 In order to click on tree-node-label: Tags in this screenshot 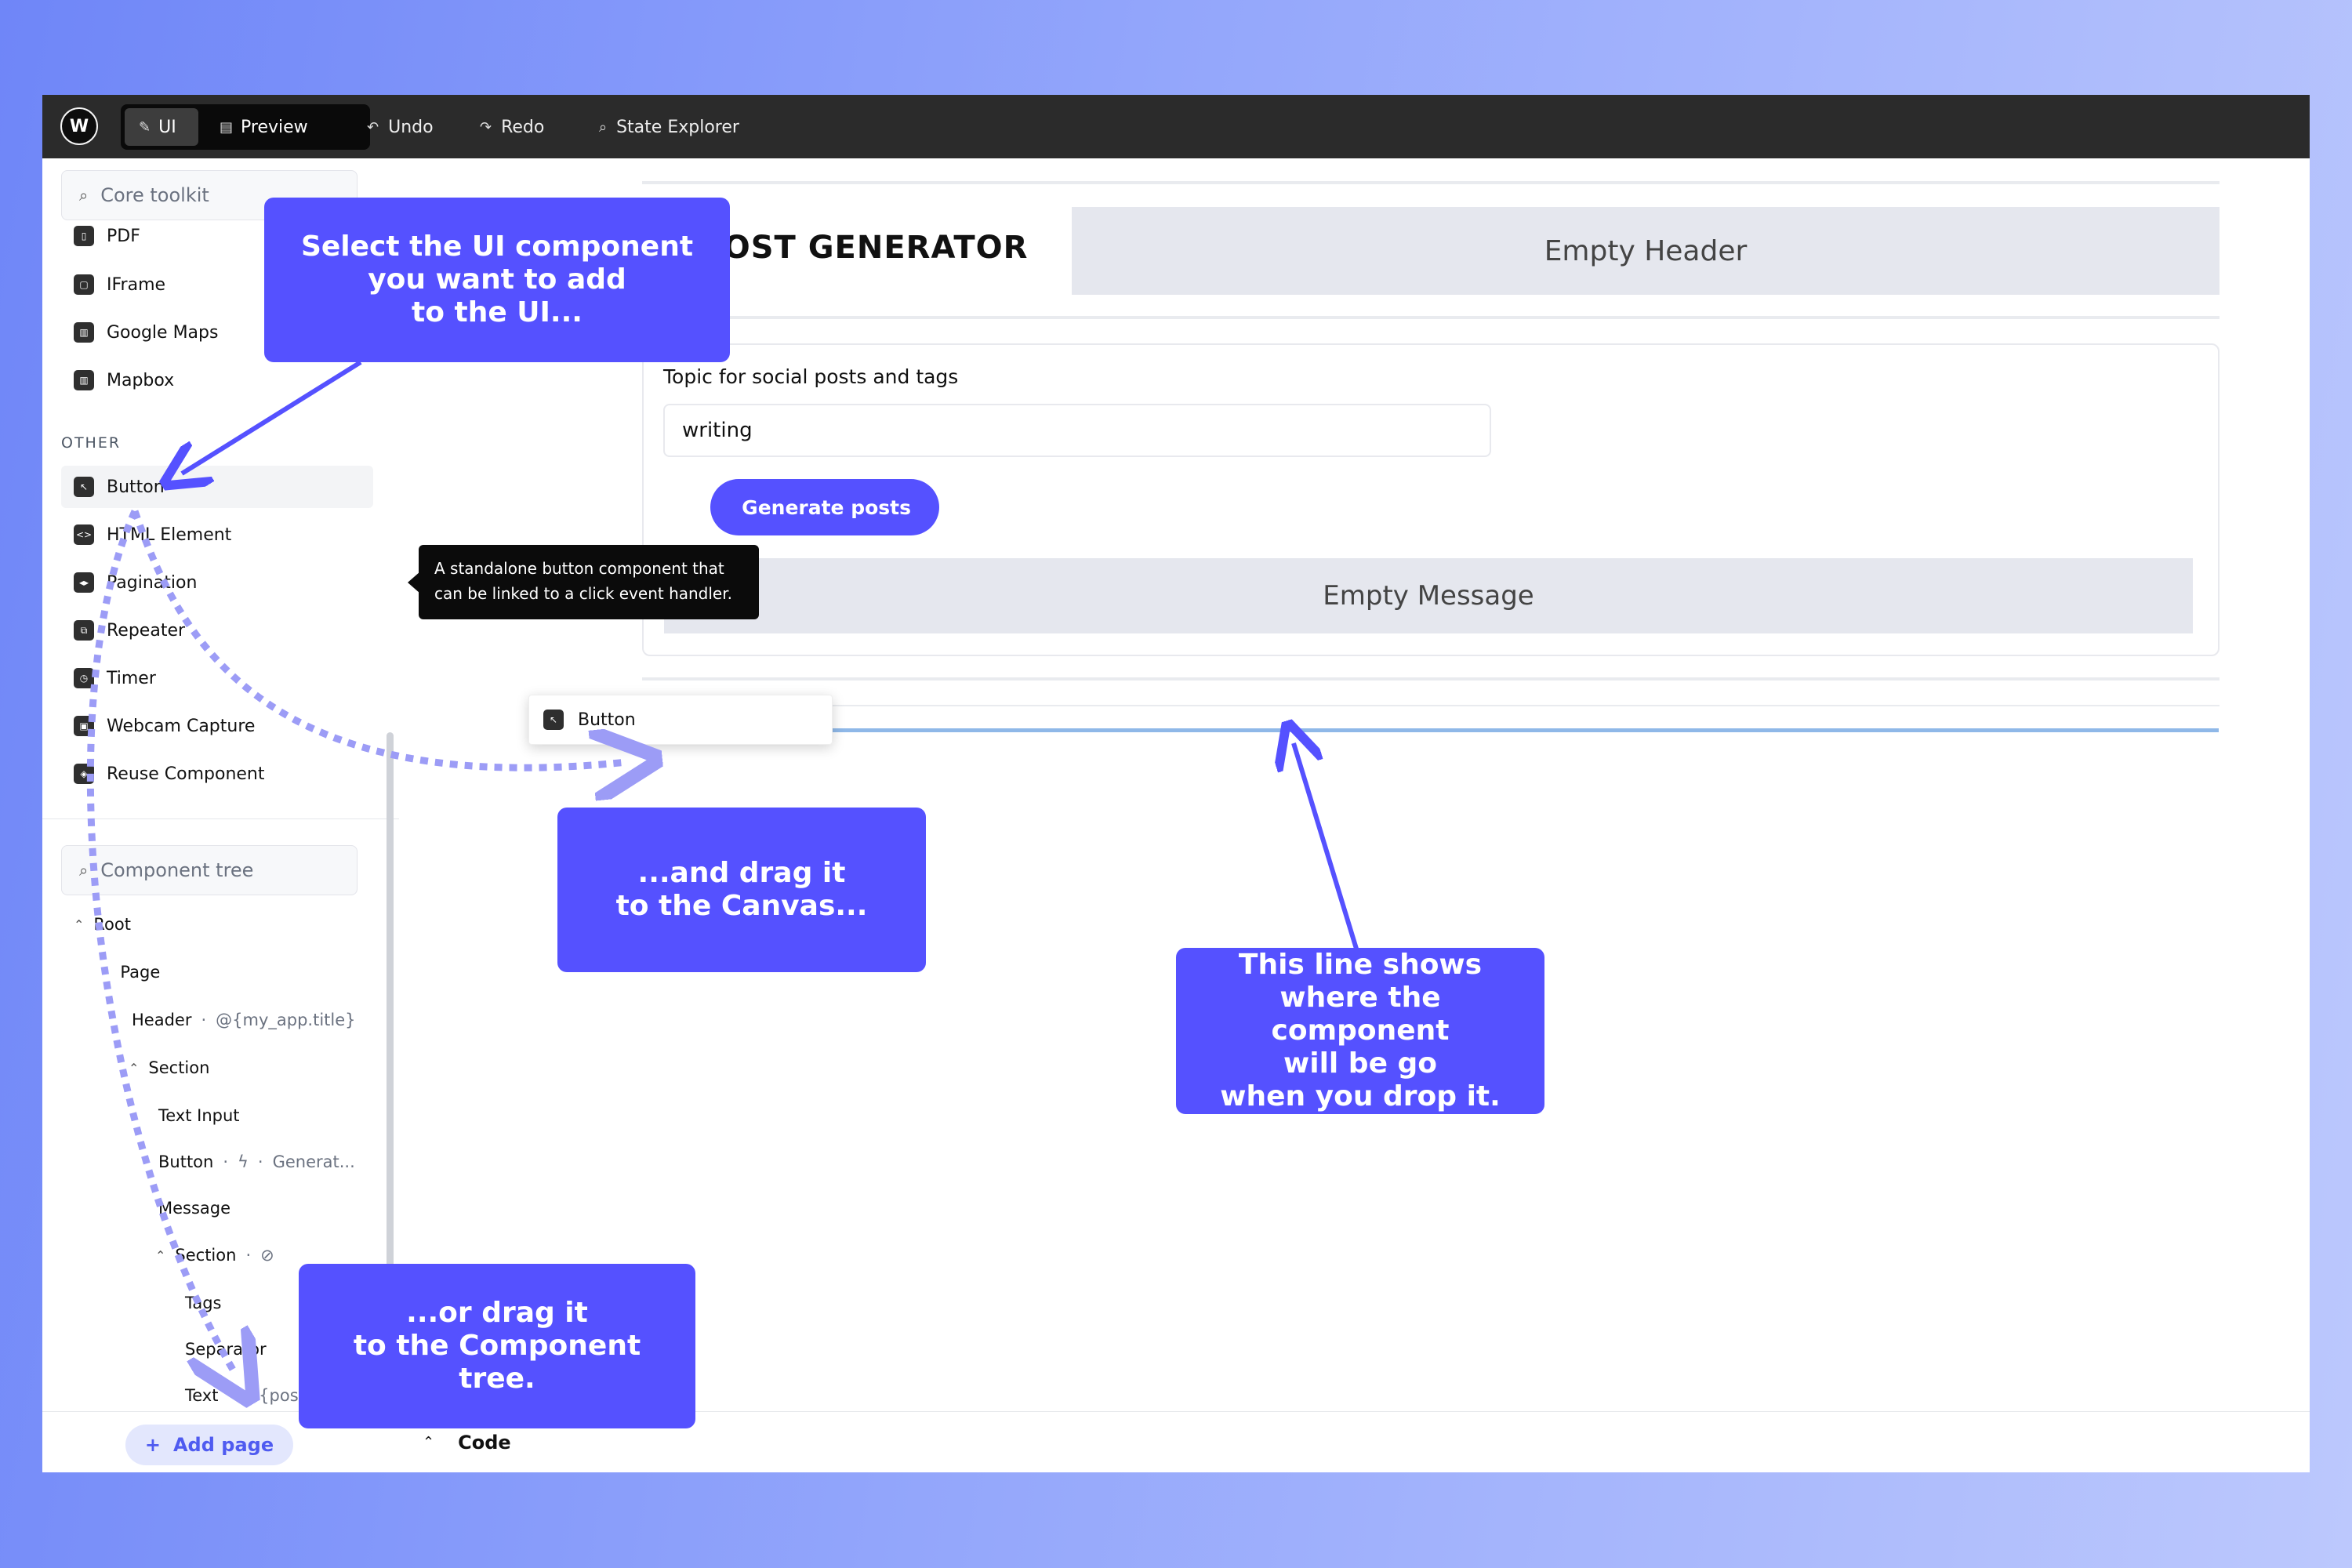, I will do `click(203, 1303)`.